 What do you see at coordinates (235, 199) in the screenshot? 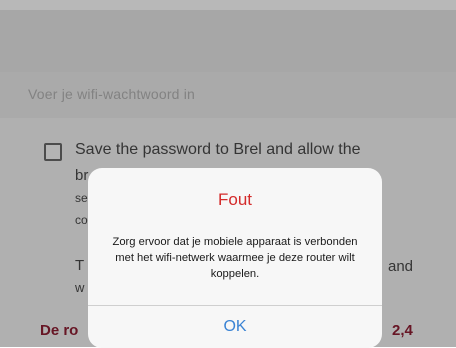
I see `dialog-title: Fout` at bounding box center [235, 199].